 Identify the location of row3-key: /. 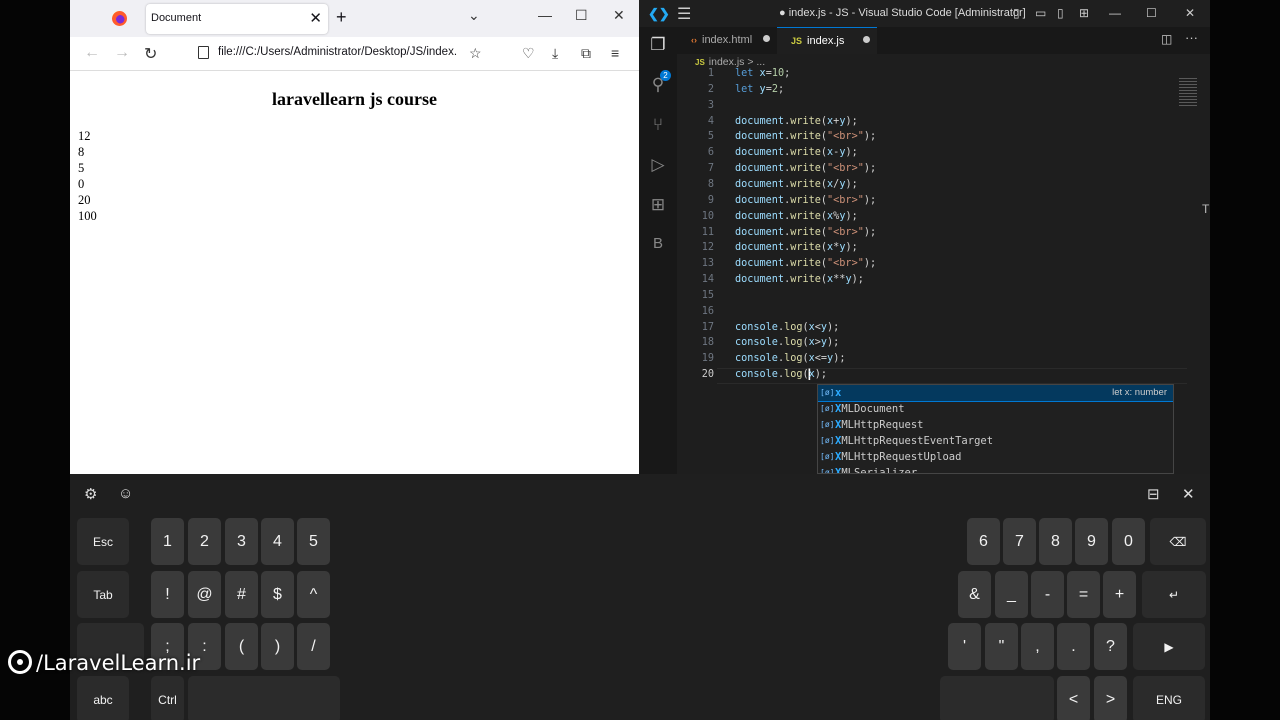
(313, 646).